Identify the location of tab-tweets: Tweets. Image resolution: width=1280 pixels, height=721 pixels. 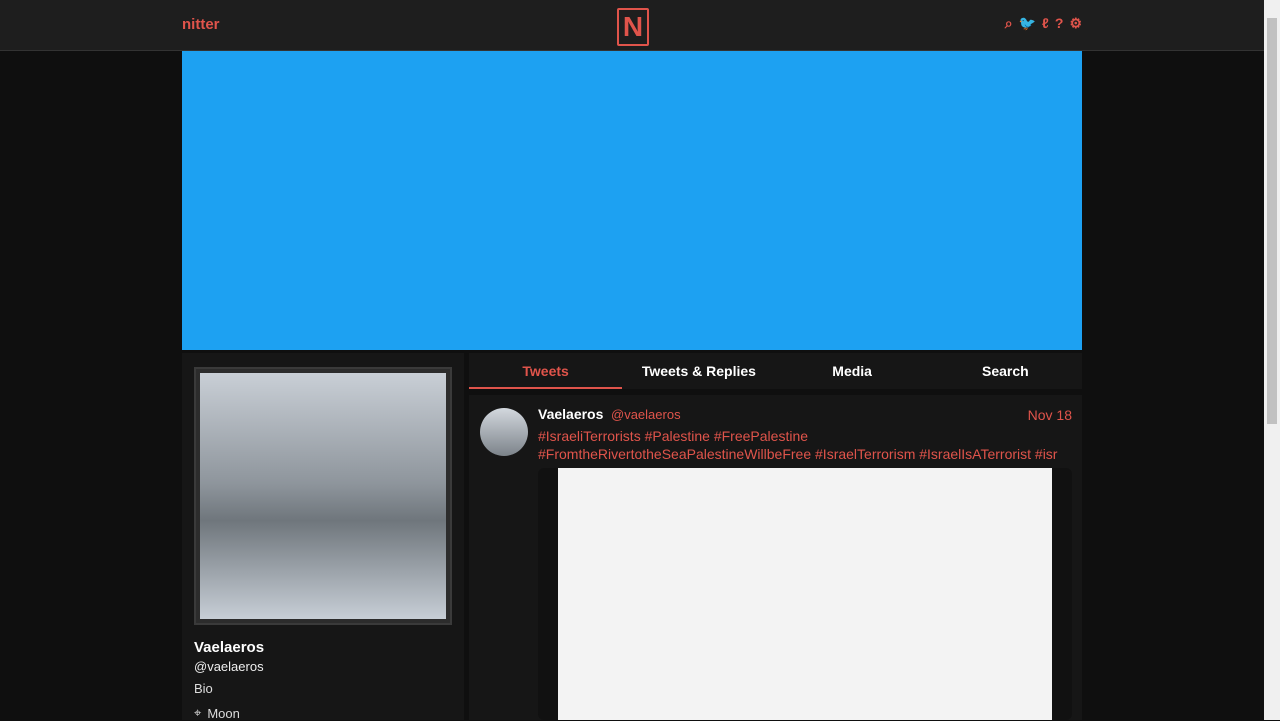
(546, 371).